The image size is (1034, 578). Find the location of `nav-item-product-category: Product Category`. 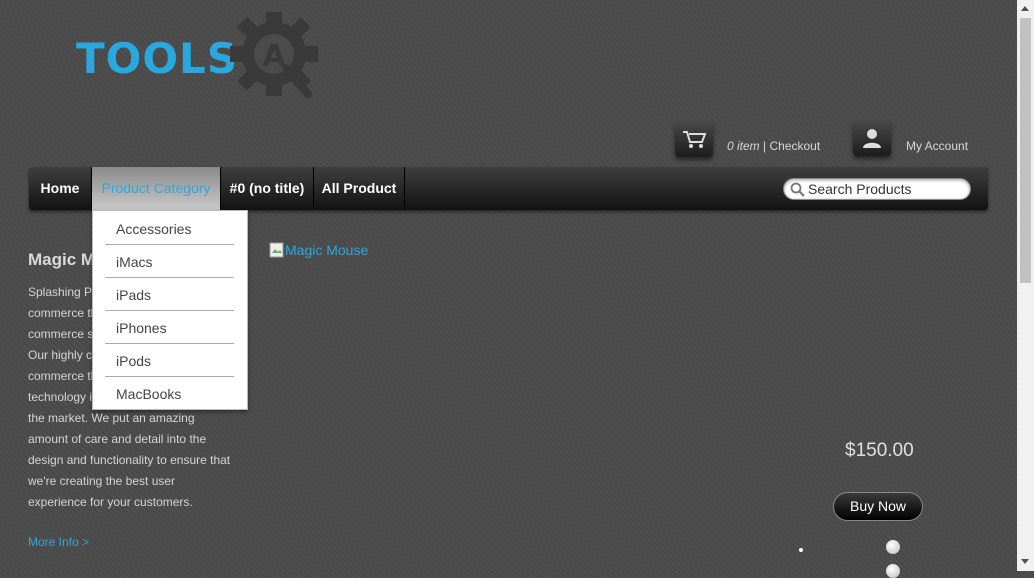

nav-item-product-category: Product Category is located at coordinates (156, 188).